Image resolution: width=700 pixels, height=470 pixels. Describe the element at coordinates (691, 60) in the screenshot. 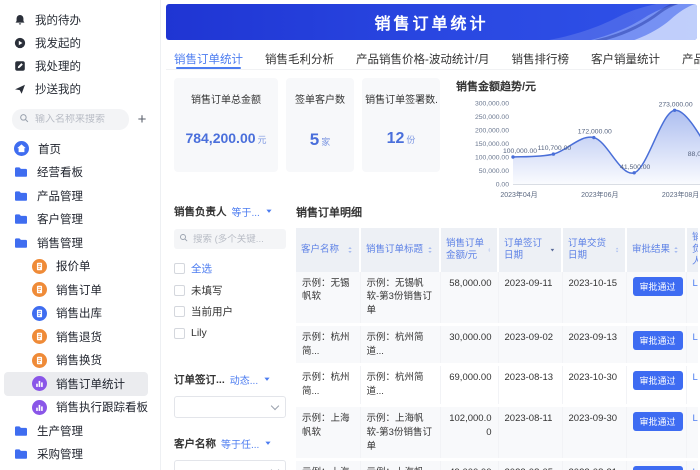

I see `tab-5: 产品销量统计` at that location.